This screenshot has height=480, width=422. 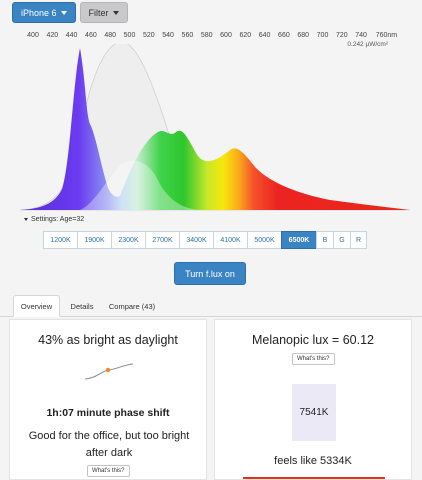 What do you see at coordinates (39, 12) in the screenshot?
I see `device-label: iPhone 6` at bounding box center [39, 12].